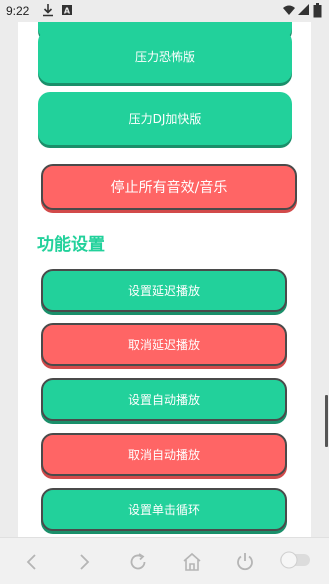  What do you see at coordinates (138, 562) in the screenshot?
I see `refresh-icon` at bounding box center [138, 562].